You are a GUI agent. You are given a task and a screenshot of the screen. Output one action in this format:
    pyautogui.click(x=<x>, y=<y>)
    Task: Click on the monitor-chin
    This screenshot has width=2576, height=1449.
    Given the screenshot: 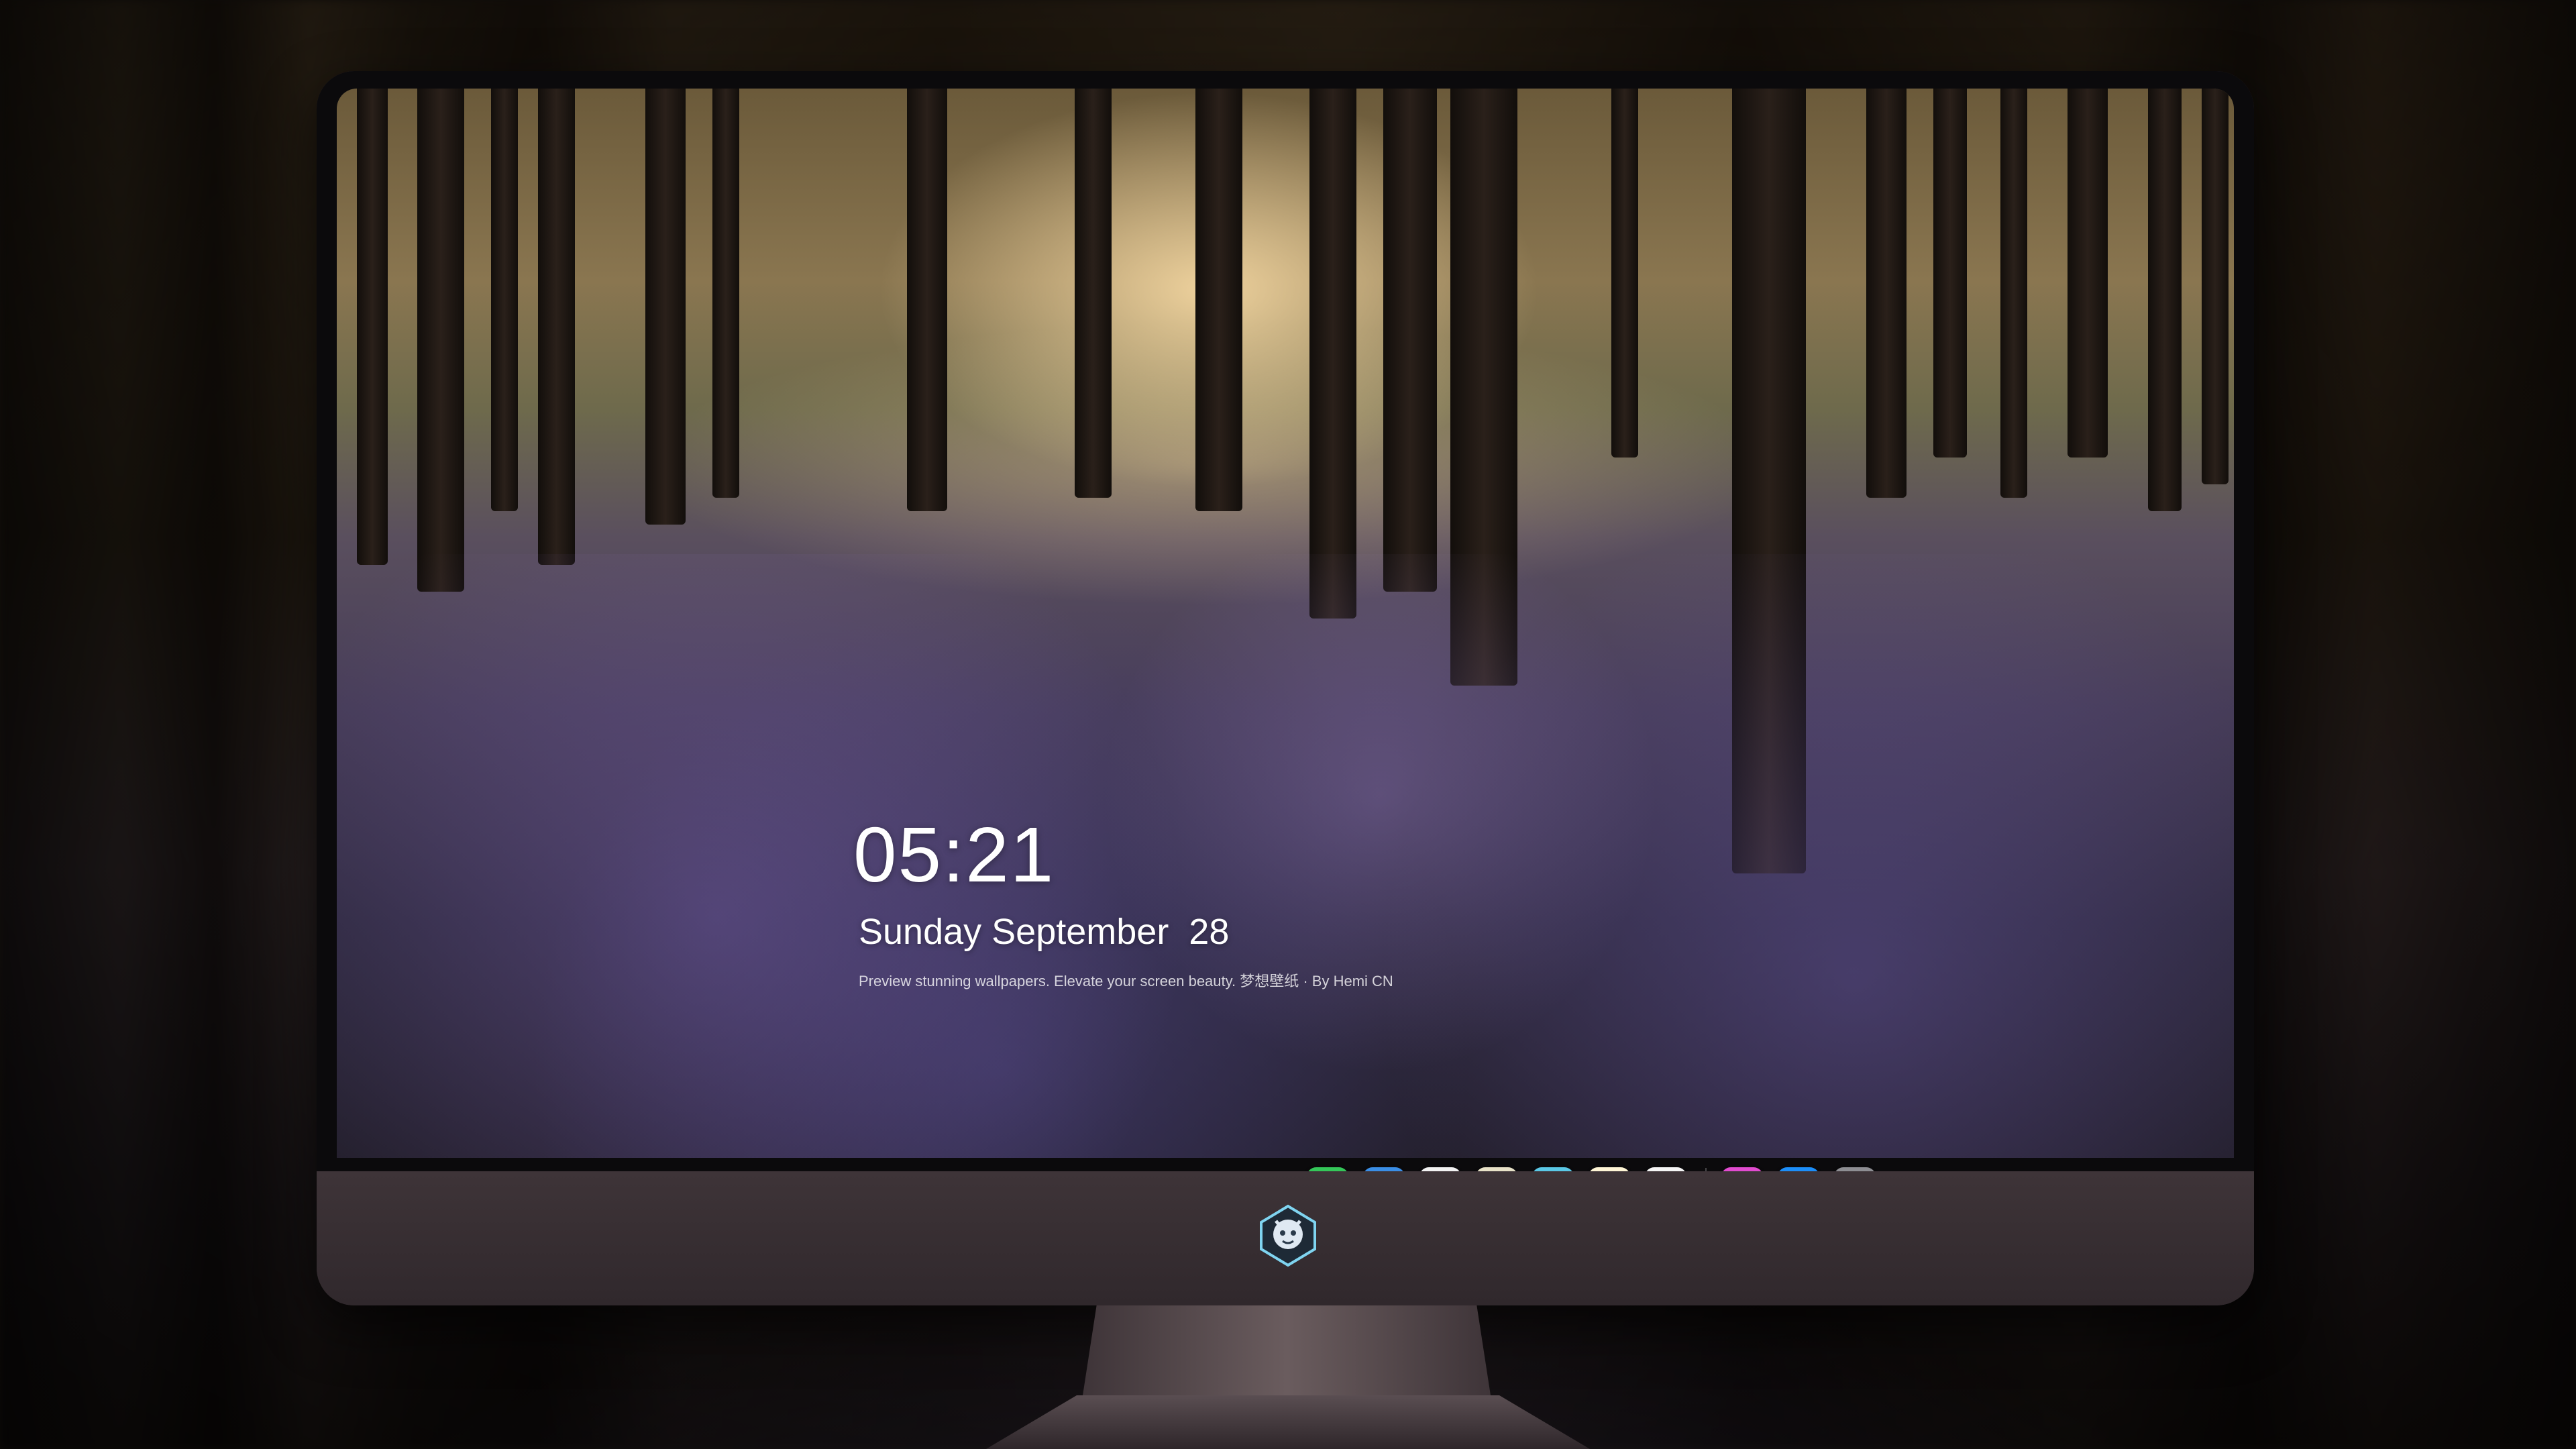 What is the action you would take?
    pyautogui.click(x=1285, y=1238)
    